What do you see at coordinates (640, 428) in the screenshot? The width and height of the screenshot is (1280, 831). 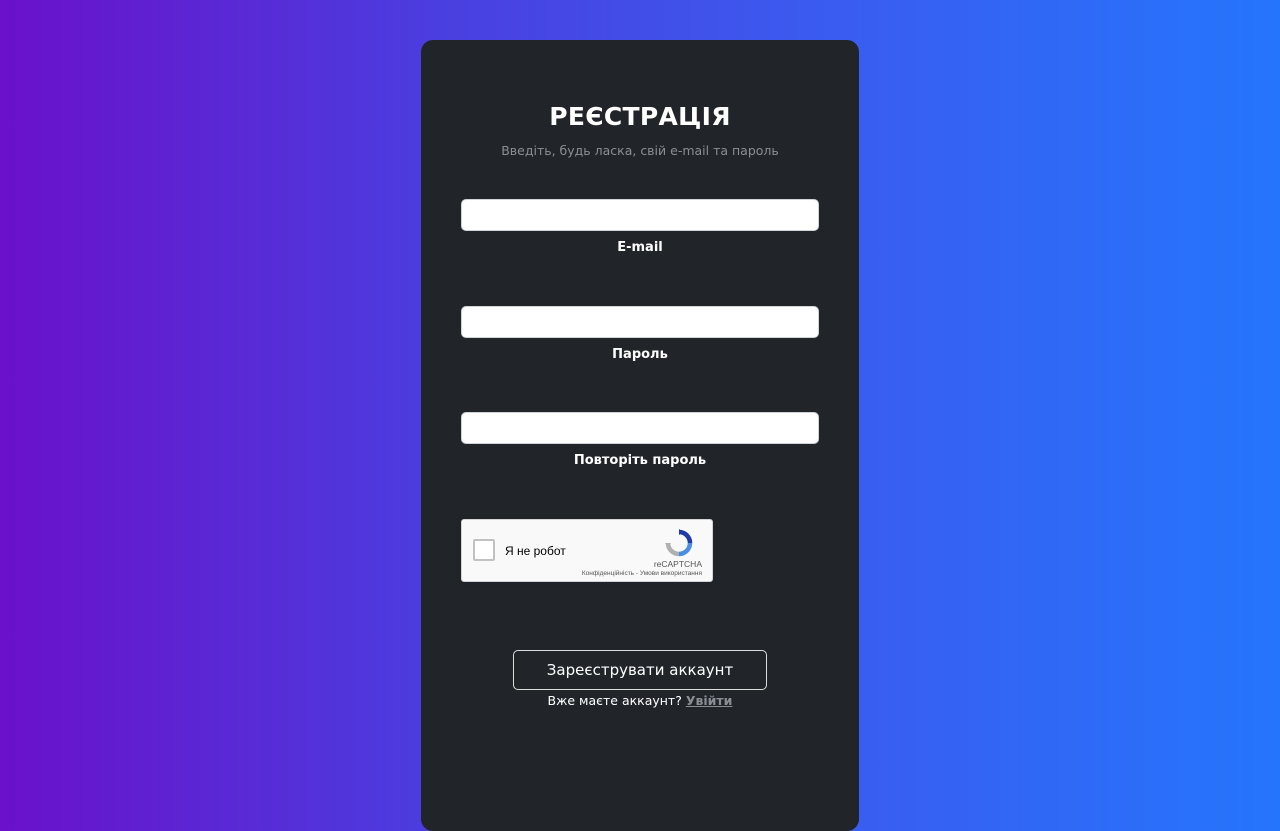 I see `repeat-password-field` at bounding box center [640, 428].